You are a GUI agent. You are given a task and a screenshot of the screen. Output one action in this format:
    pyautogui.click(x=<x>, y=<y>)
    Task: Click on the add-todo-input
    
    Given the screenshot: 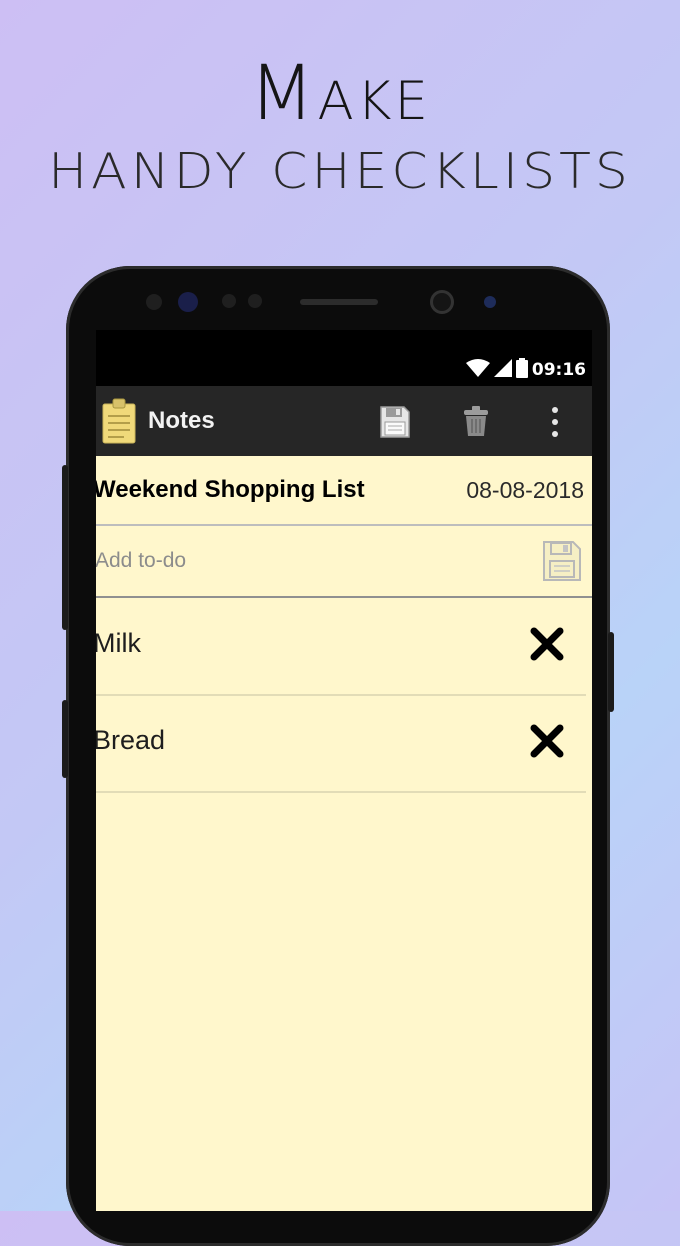 What is the action you would take?
    pyautogui.click(x=311, y=561)
    